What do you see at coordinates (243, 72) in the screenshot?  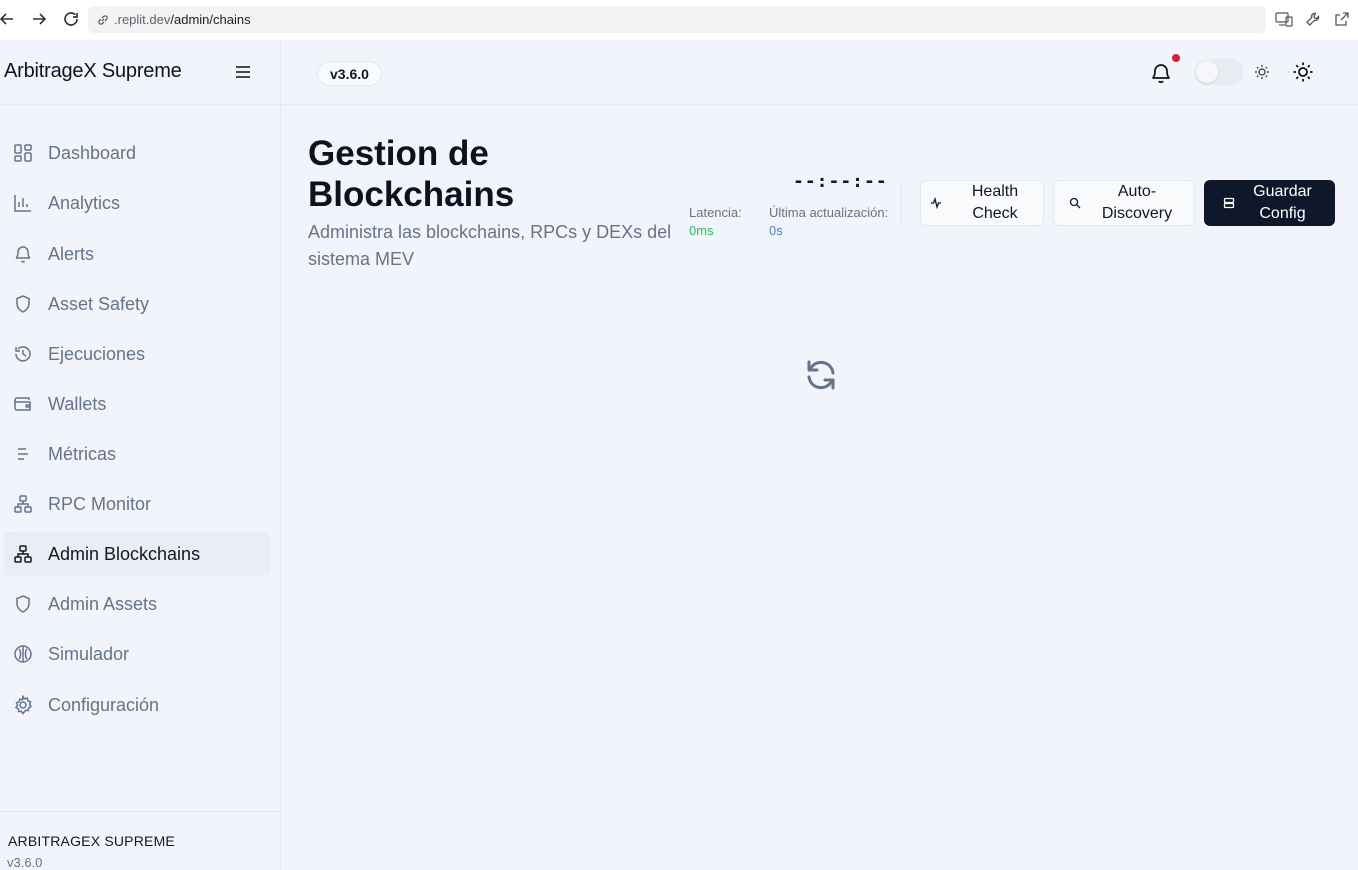 I see `hamburger-menu-icon` at bounding box center [243, 72].